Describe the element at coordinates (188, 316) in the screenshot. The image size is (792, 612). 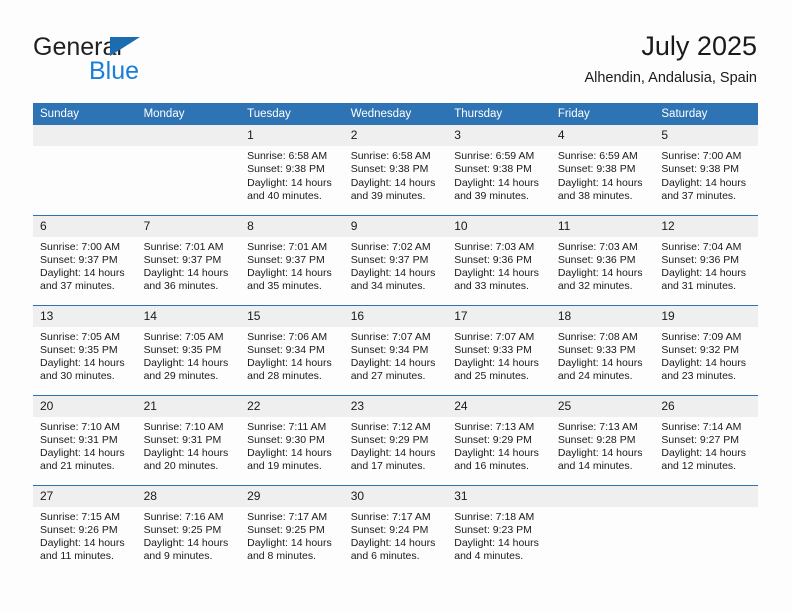
I see `day-number: 14` at that location.